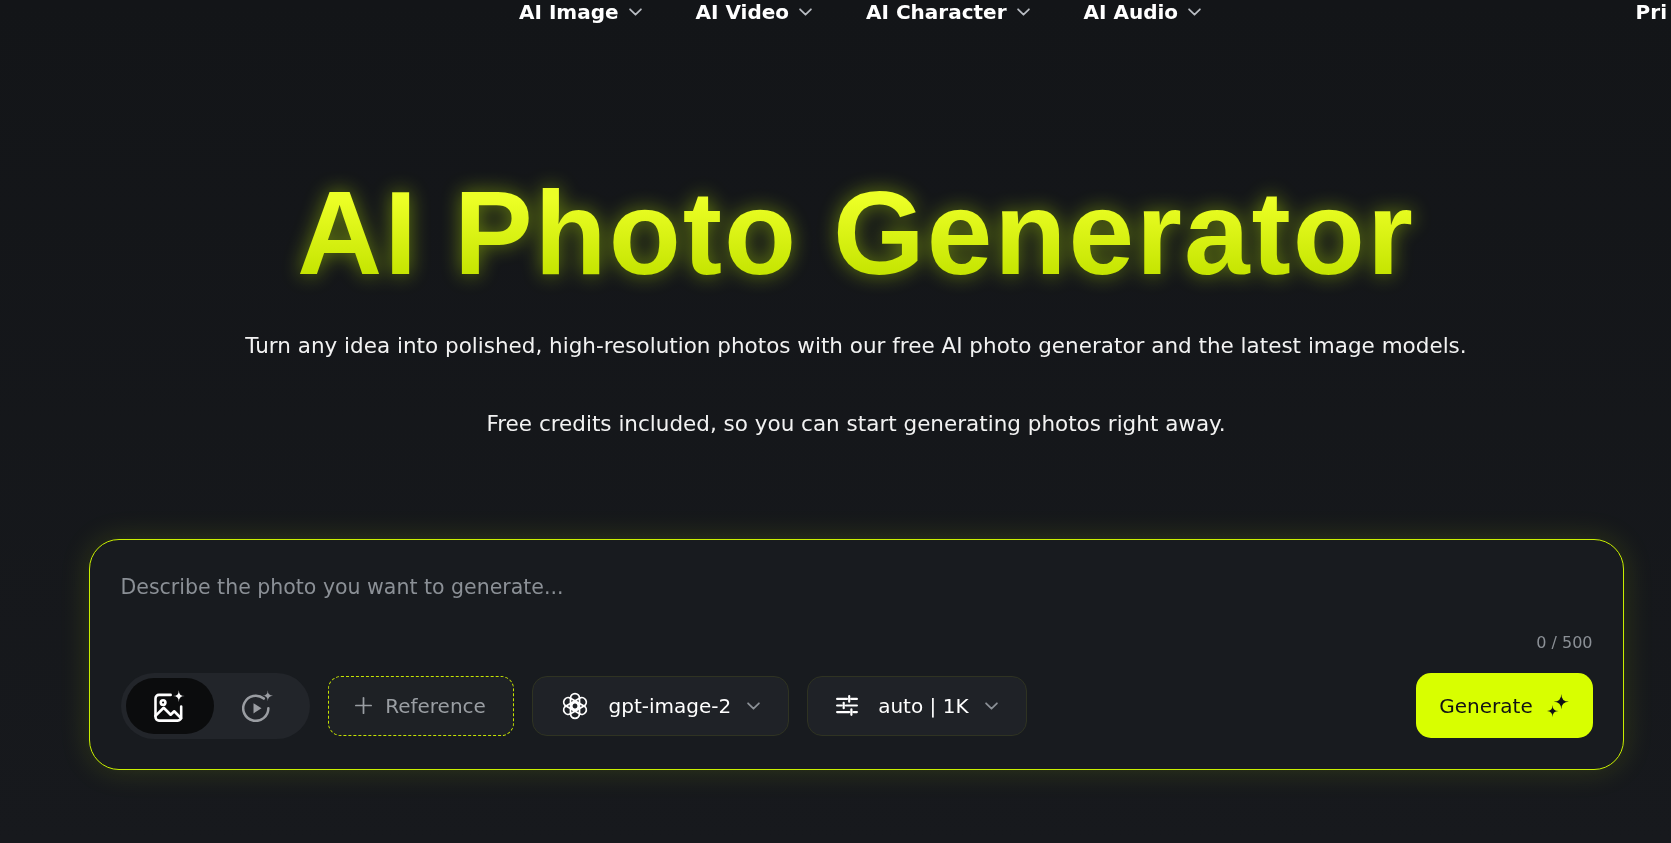 This screenshot has height=843, width=1671. Describe the element at coordinates (420, 705) in the screenshot. I see `reference-button: Reference` at that location.